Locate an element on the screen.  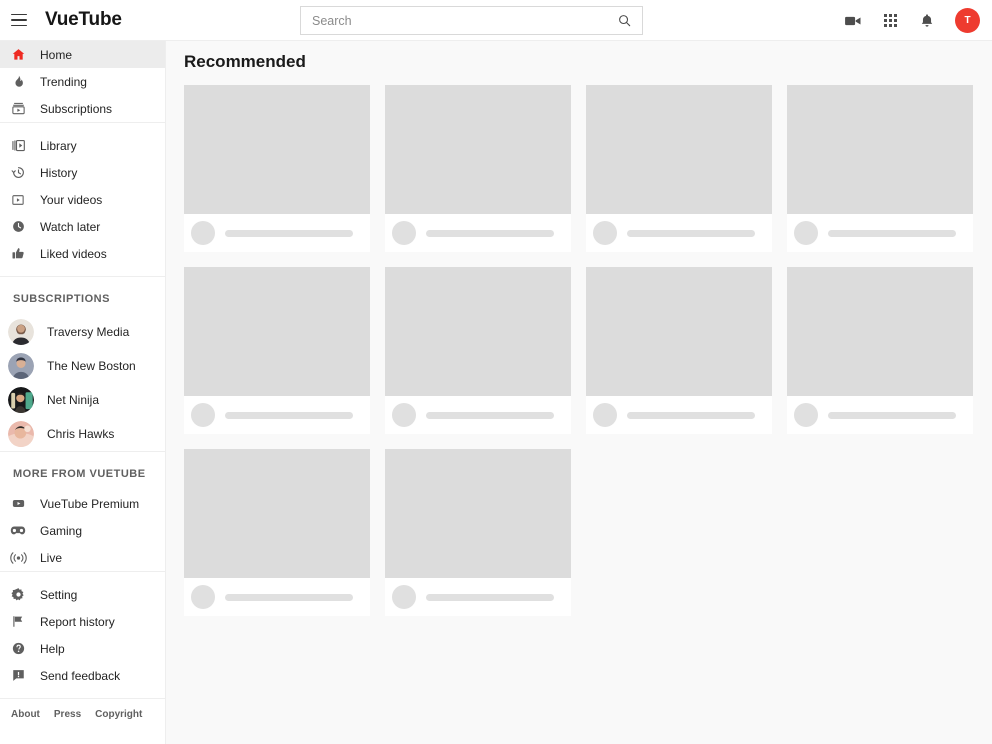
library-icon is located at coordinates (18, 146).